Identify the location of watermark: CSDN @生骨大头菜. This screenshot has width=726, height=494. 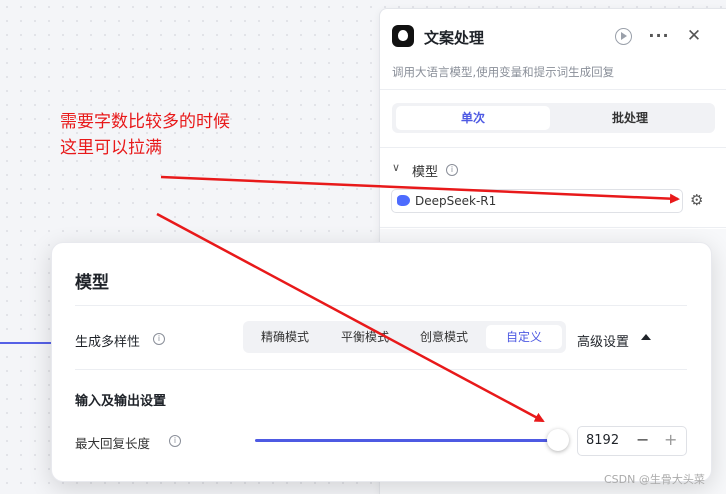
(654, 479).